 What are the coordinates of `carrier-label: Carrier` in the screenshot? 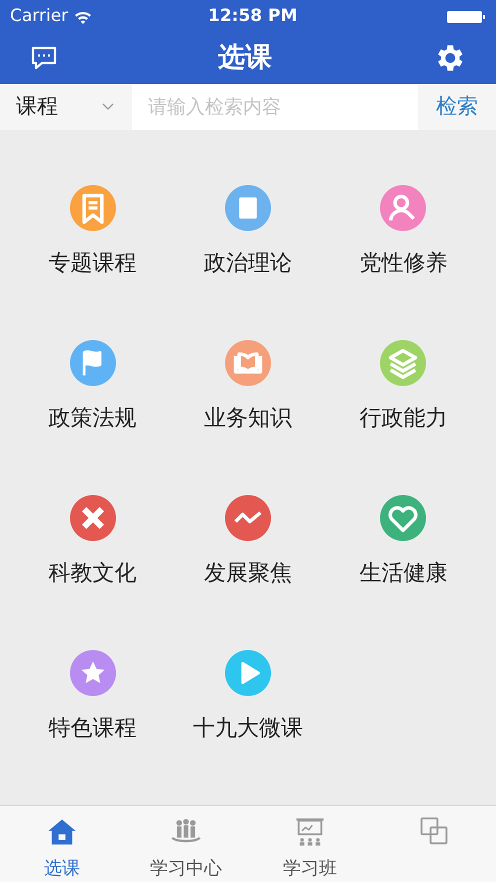 It's located at (39, 16).